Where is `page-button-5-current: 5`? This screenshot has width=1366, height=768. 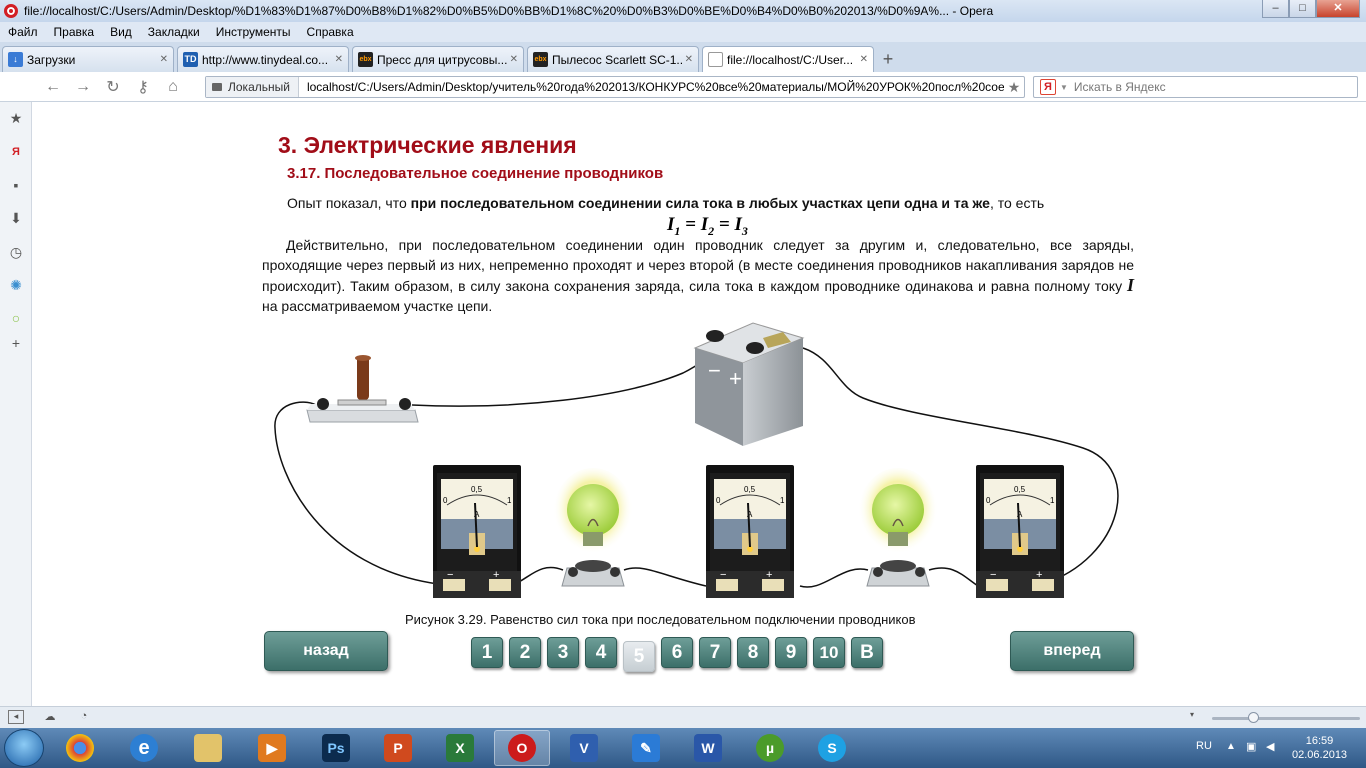
page-button-5-current: 5 is located at coordinates (639, 656).